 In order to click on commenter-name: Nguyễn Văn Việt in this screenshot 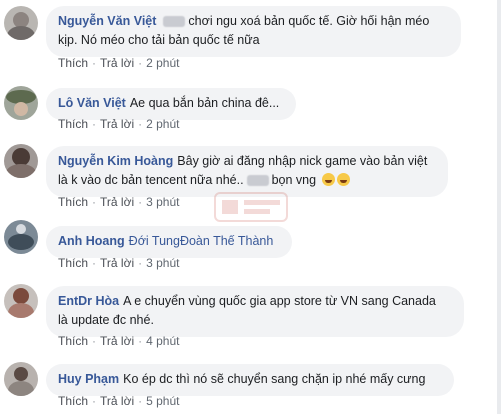, I will do `click(107, 21)`.